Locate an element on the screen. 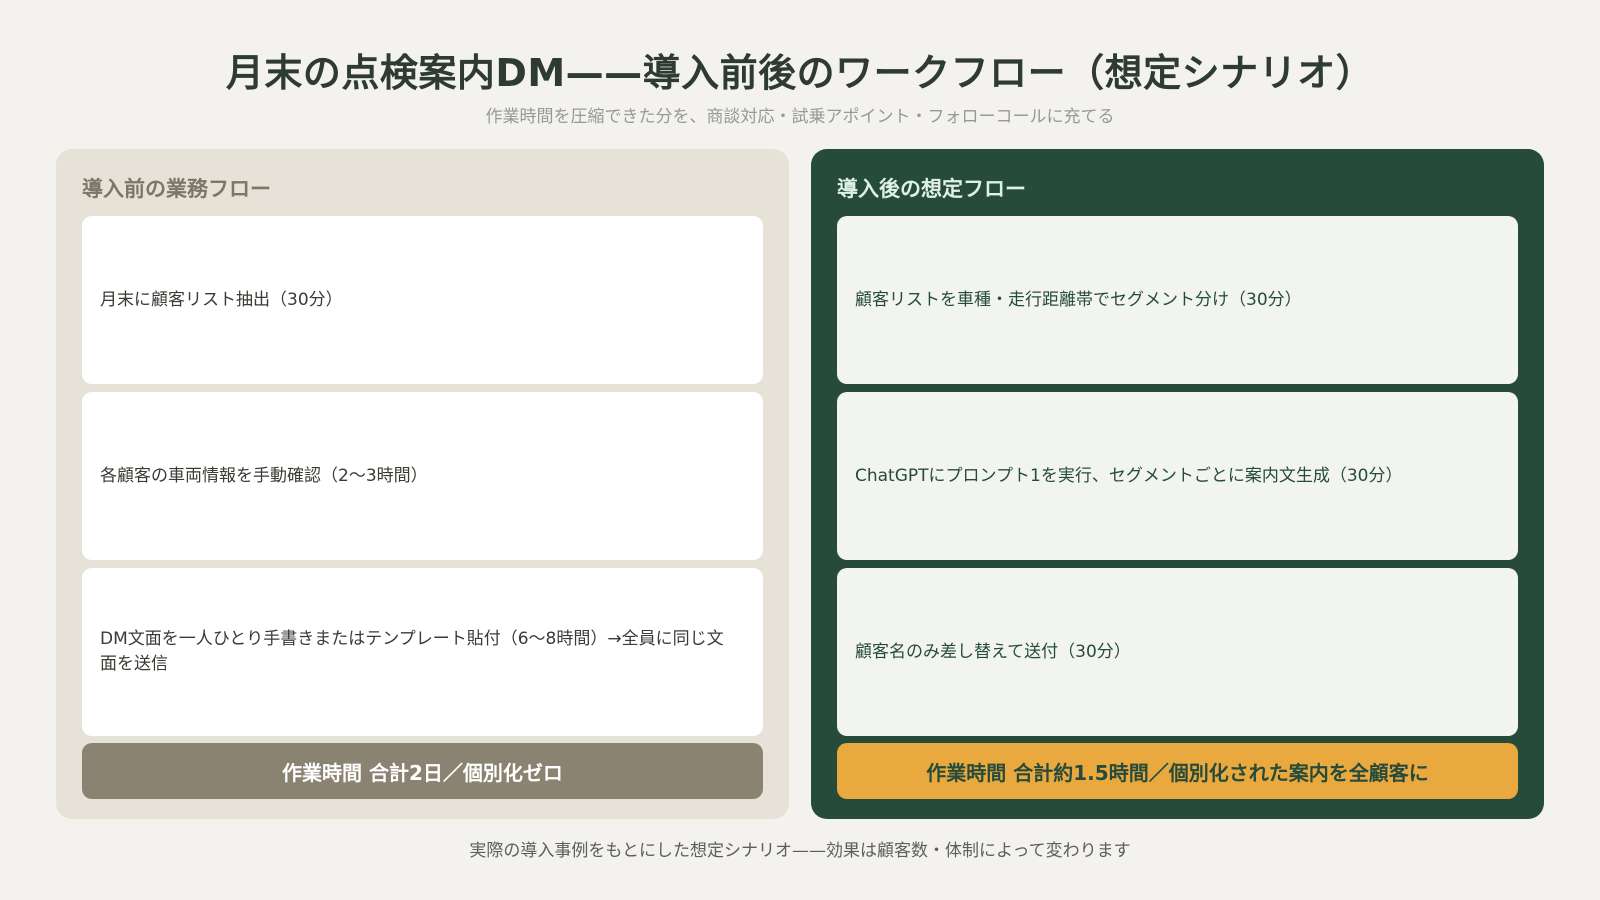  before-step-2: 各顧客の車両情報を手動確認（2〜3時間） is located at coordinates (422, 476).